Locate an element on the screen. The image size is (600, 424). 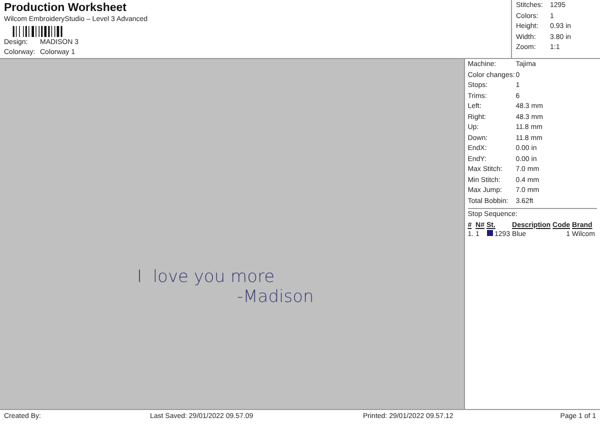
stitched-lettering: I love you more -Madison is located at coordinates (225, 287).